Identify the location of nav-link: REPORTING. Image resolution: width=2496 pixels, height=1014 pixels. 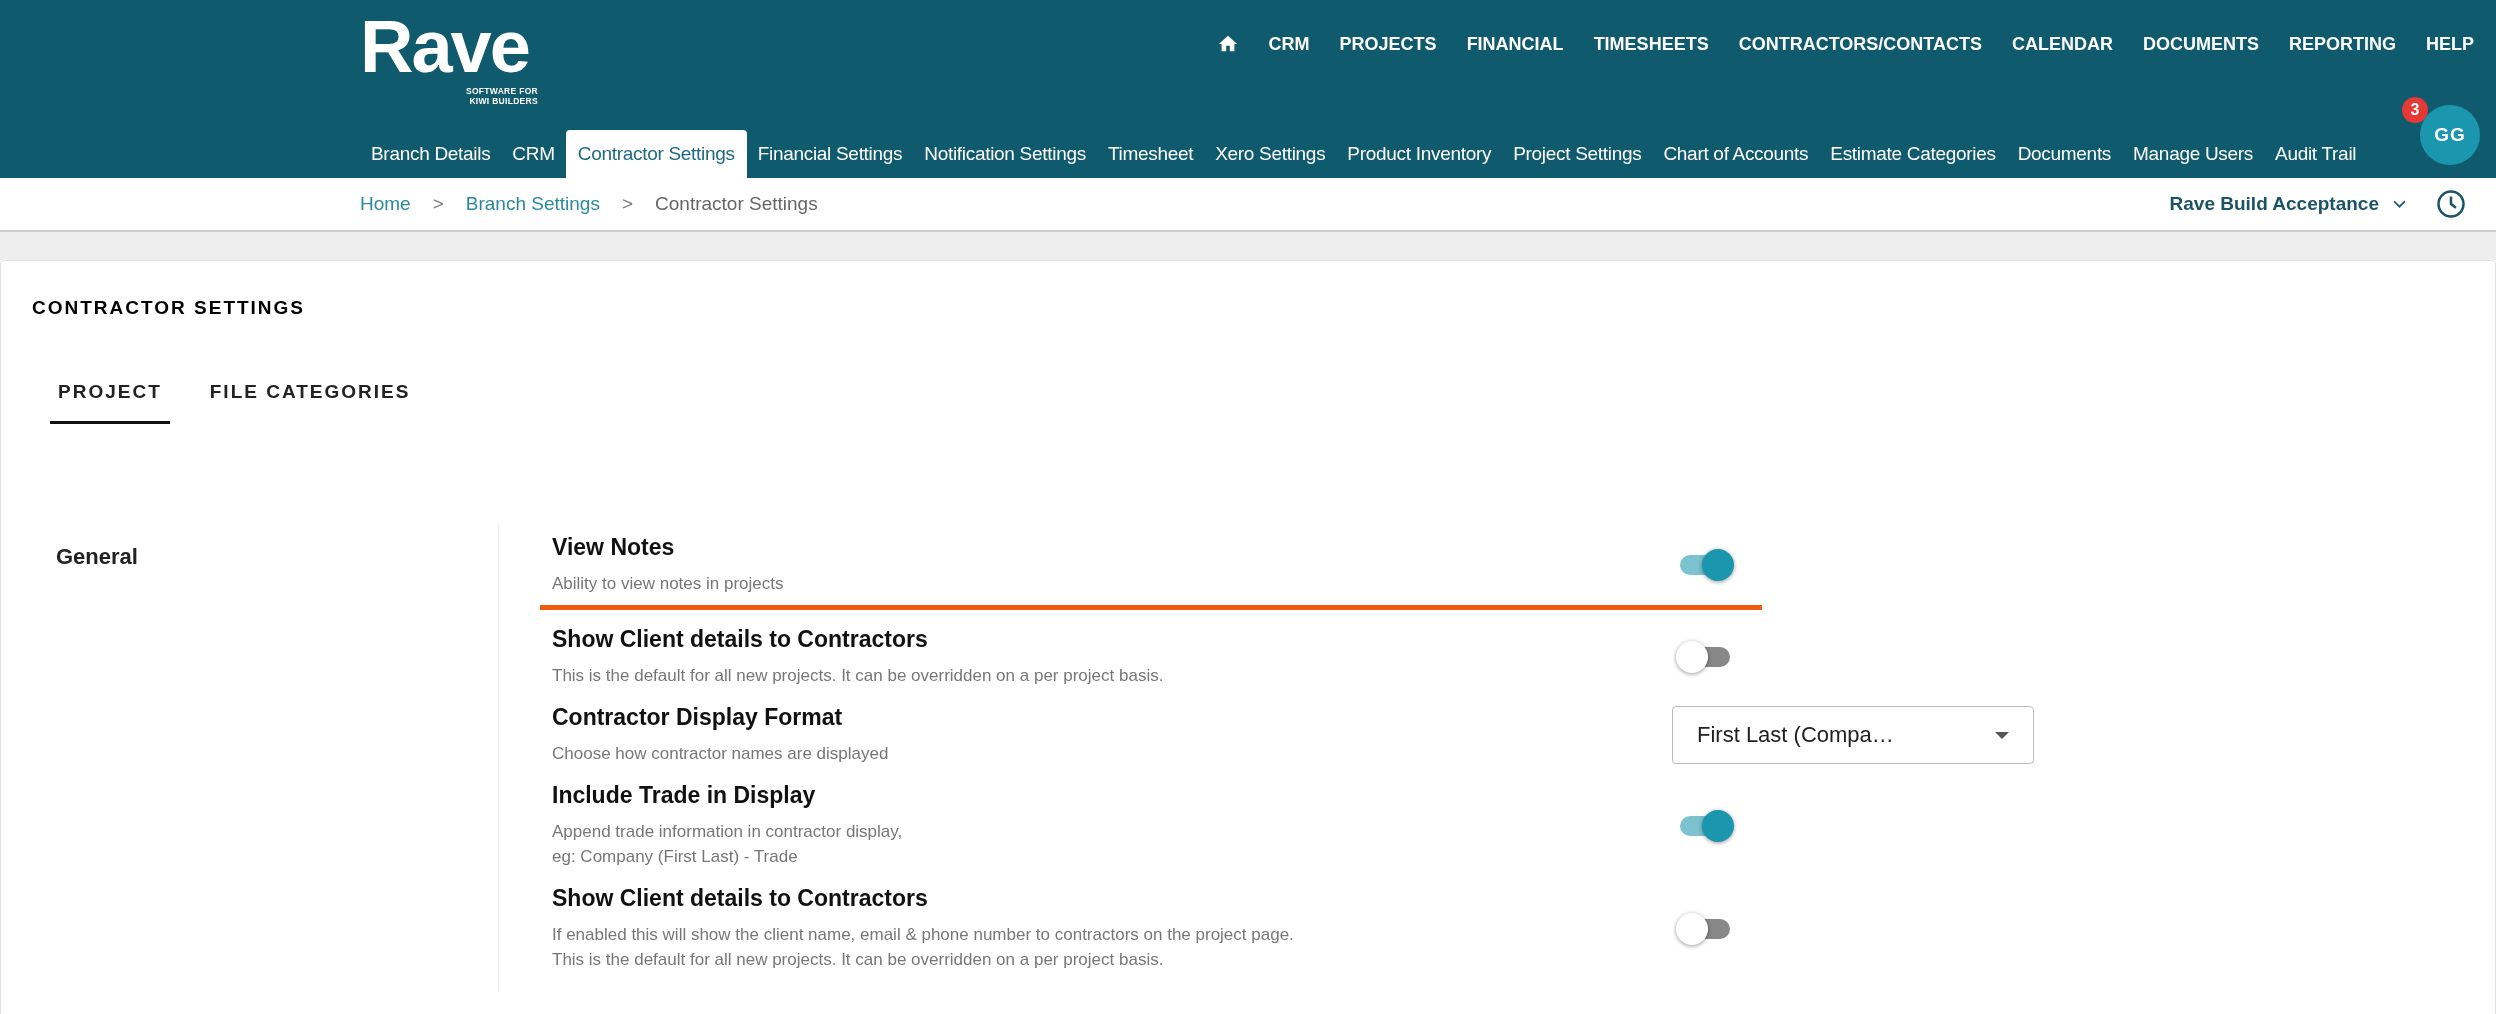
(2342, 44).